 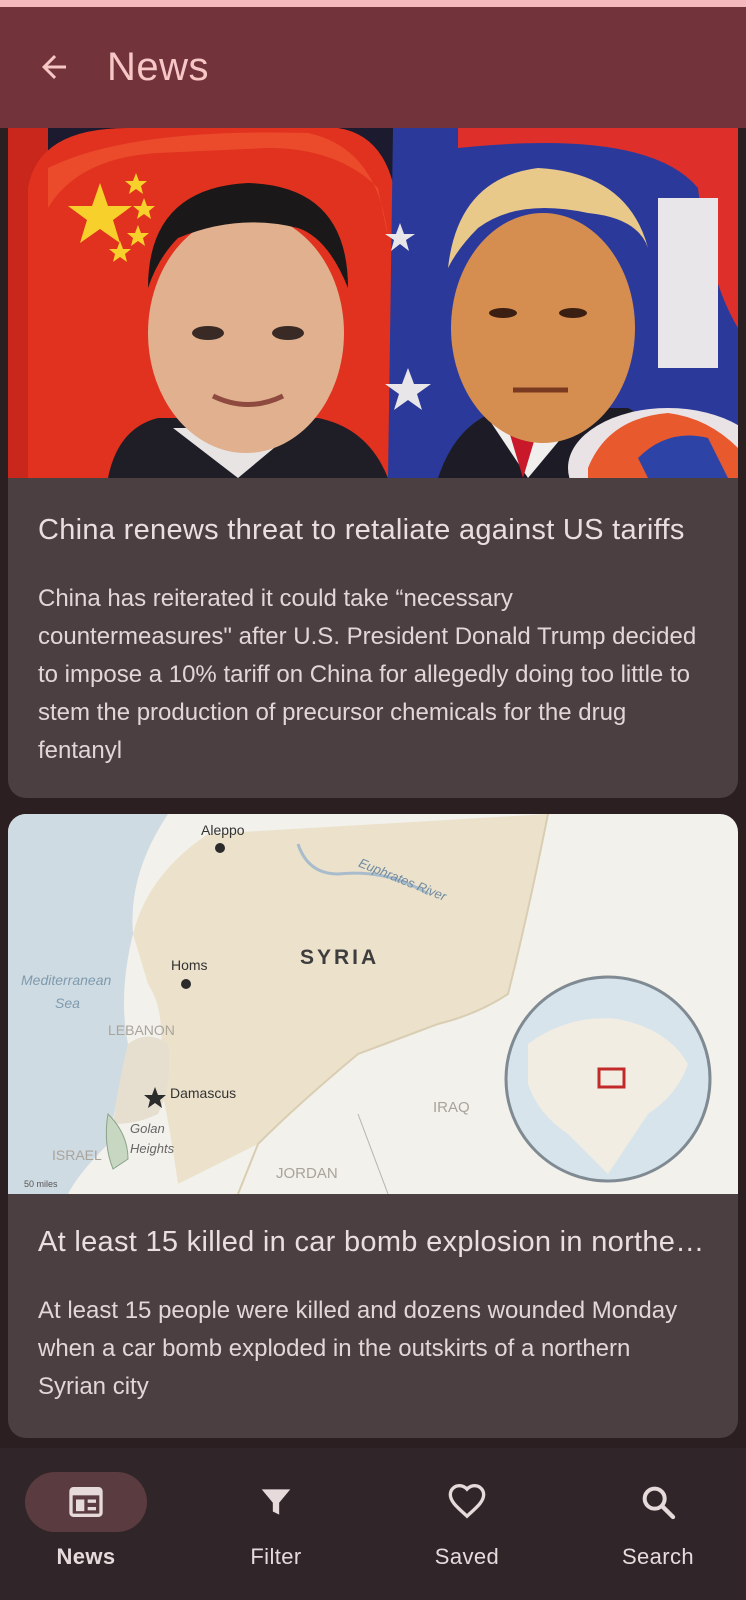 I want to click on nav-active-indicator, so click(x=86, y=1502).